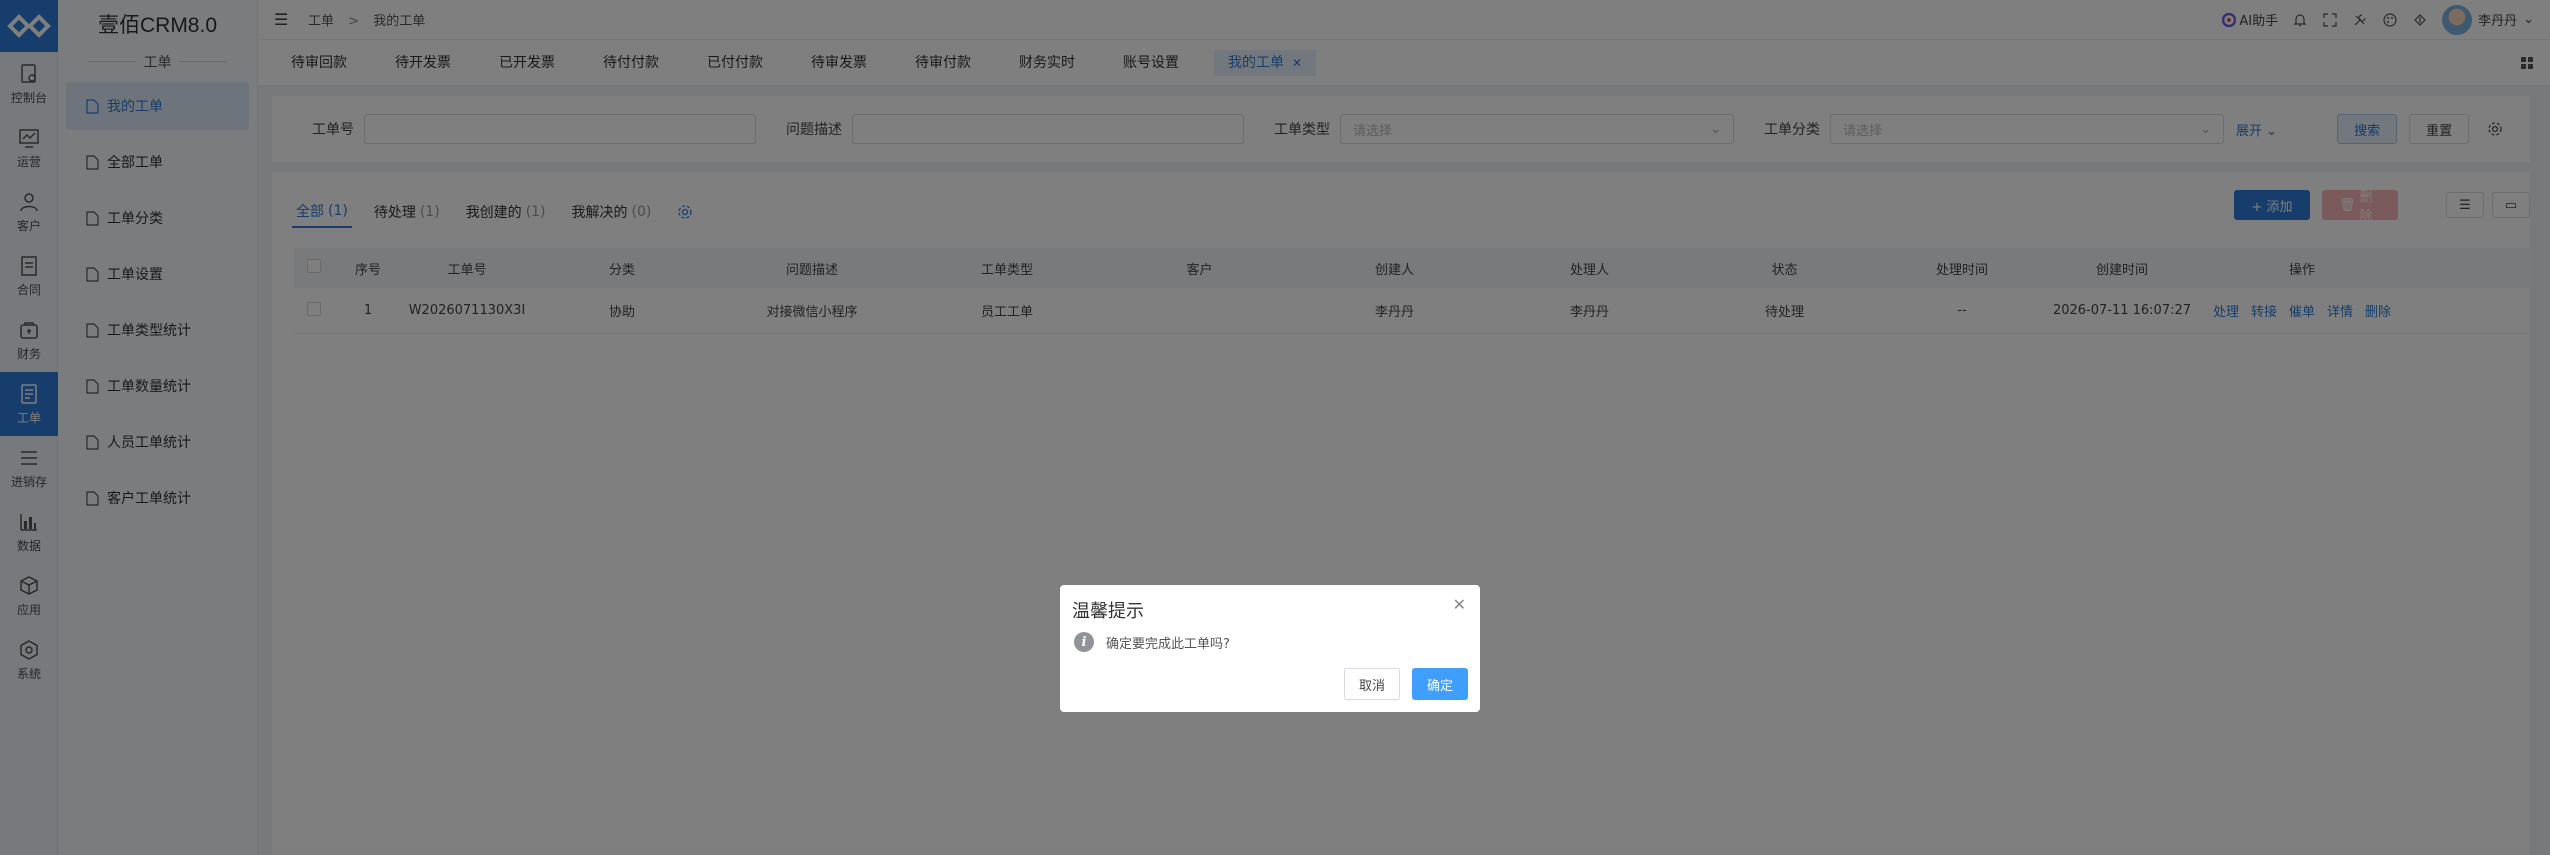 This screenshot has height=855, width=2550. Describe the element at coordinates (1439, 684) in the screenshot. I see `confirm-button: 确定` at that location.